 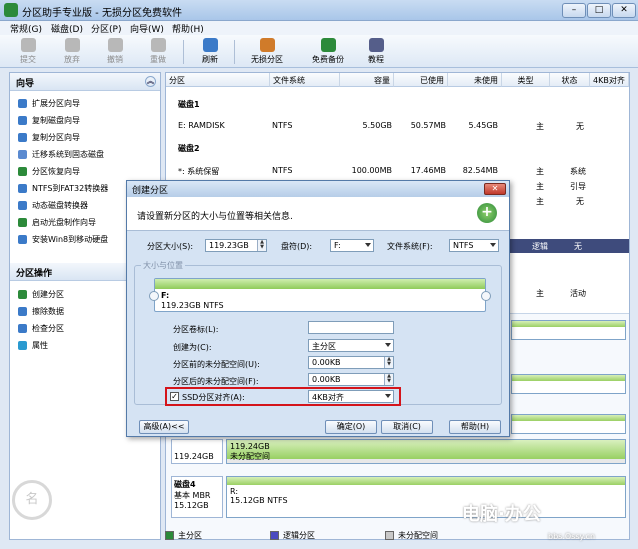 I want to click on discard-button: 放弃, so click(x=72, y=51).